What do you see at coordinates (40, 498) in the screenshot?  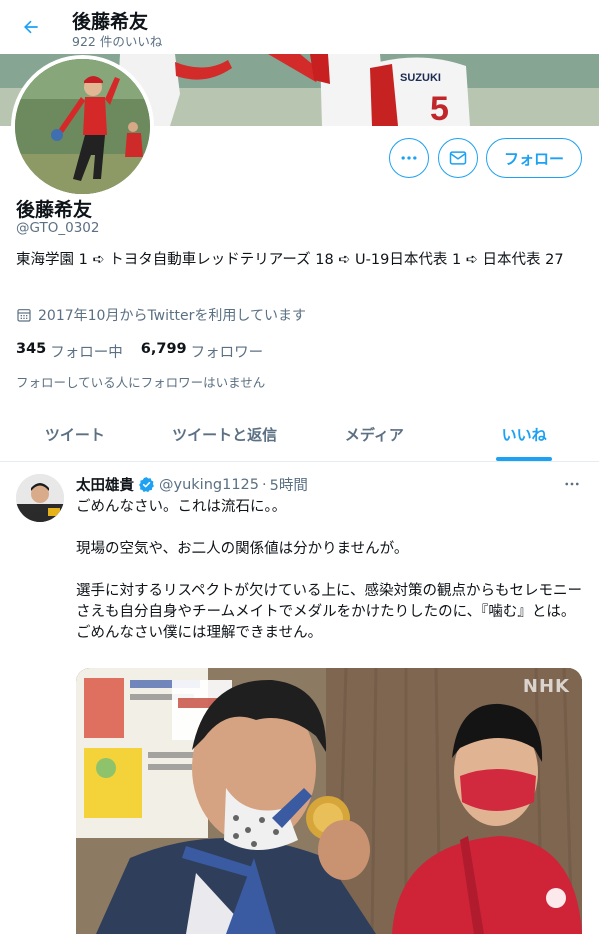 I see `tweet-author-avatar` at bounding box center [40, 498].